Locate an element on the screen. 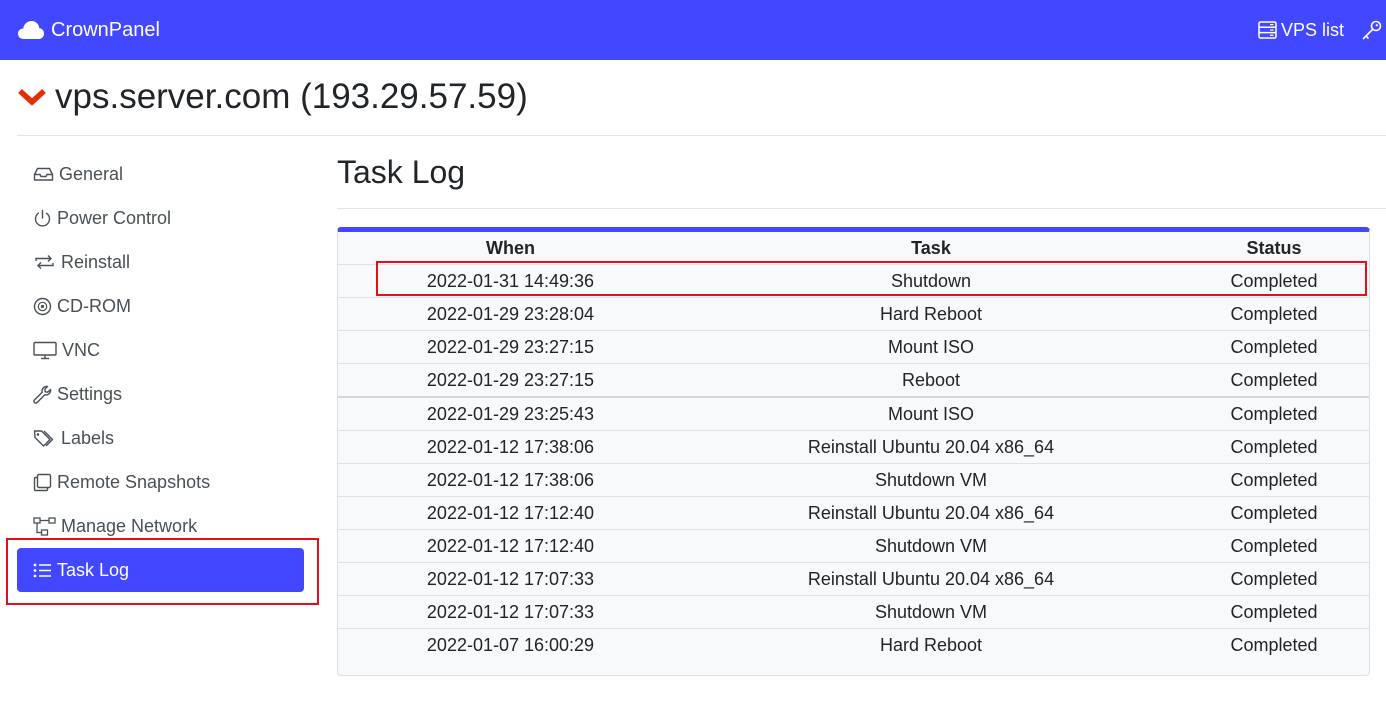  cell-task: Reboot is located at coordinates (931, 380).